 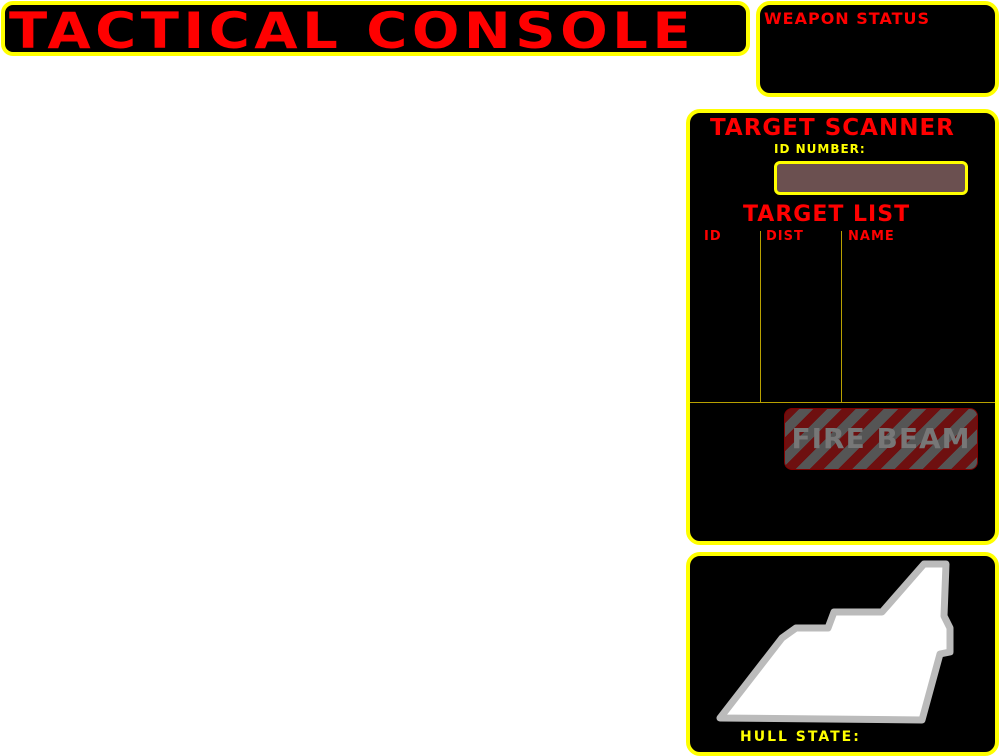 I want to click on id-number-input, so click(x=871, y=178).